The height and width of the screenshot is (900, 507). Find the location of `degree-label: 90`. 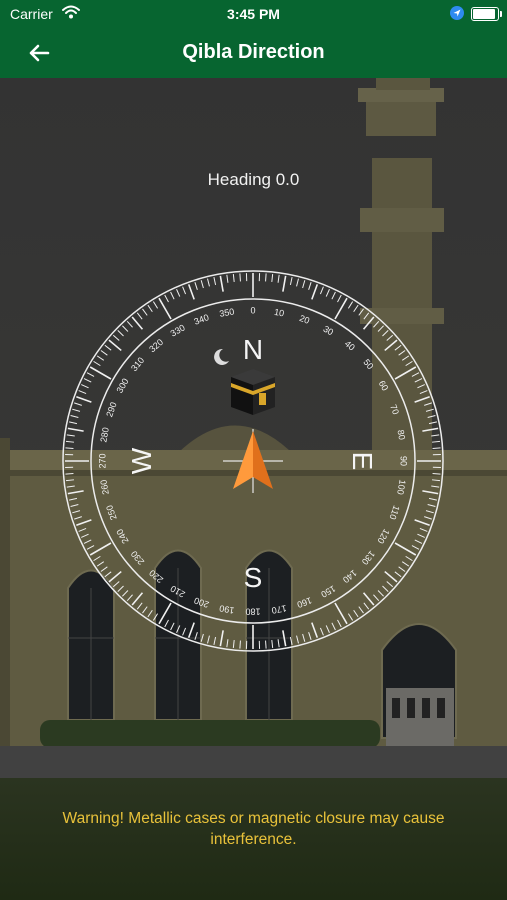

degree-label: 90 is located at coordinates (404, 461).